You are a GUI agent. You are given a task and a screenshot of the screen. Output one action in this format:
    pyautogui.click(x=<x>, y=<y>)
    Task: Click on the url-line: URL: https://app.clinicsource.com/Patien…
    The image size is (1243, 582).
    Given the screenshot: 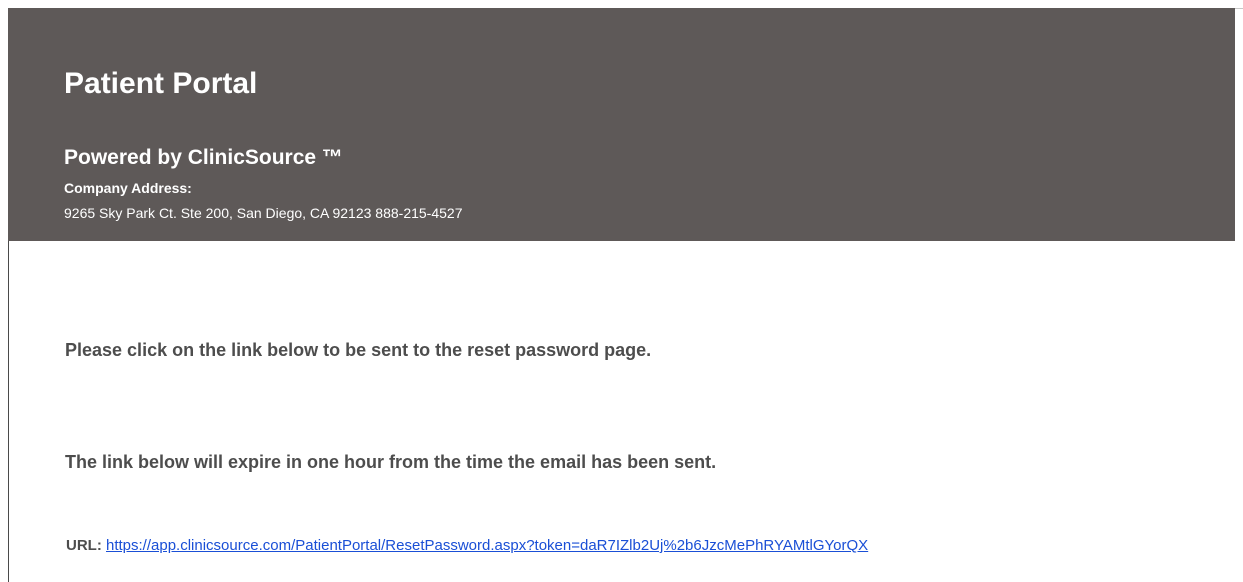 What is the action you would take?
    pyautogui.click(x=467, y=546)
    